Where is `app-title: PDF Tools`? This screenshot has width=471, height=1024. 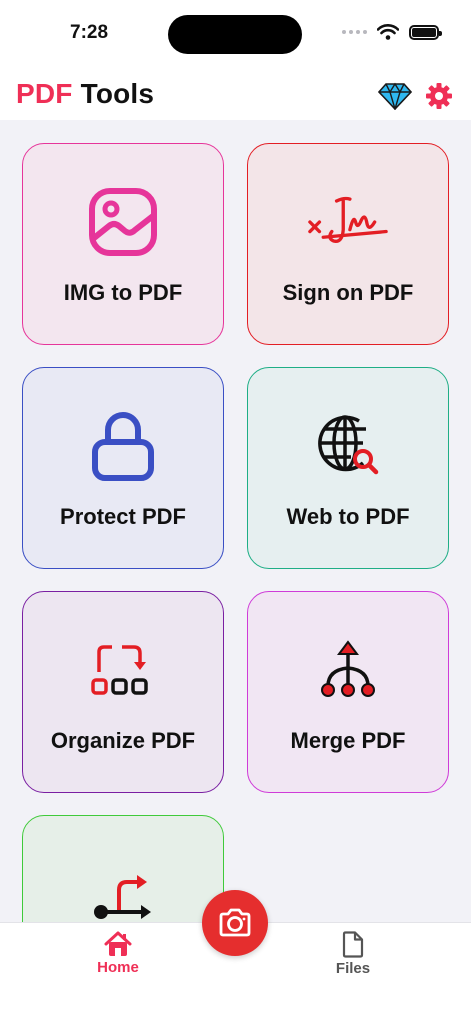 app-title: PDF Tools is located at coordinates (85, 94).